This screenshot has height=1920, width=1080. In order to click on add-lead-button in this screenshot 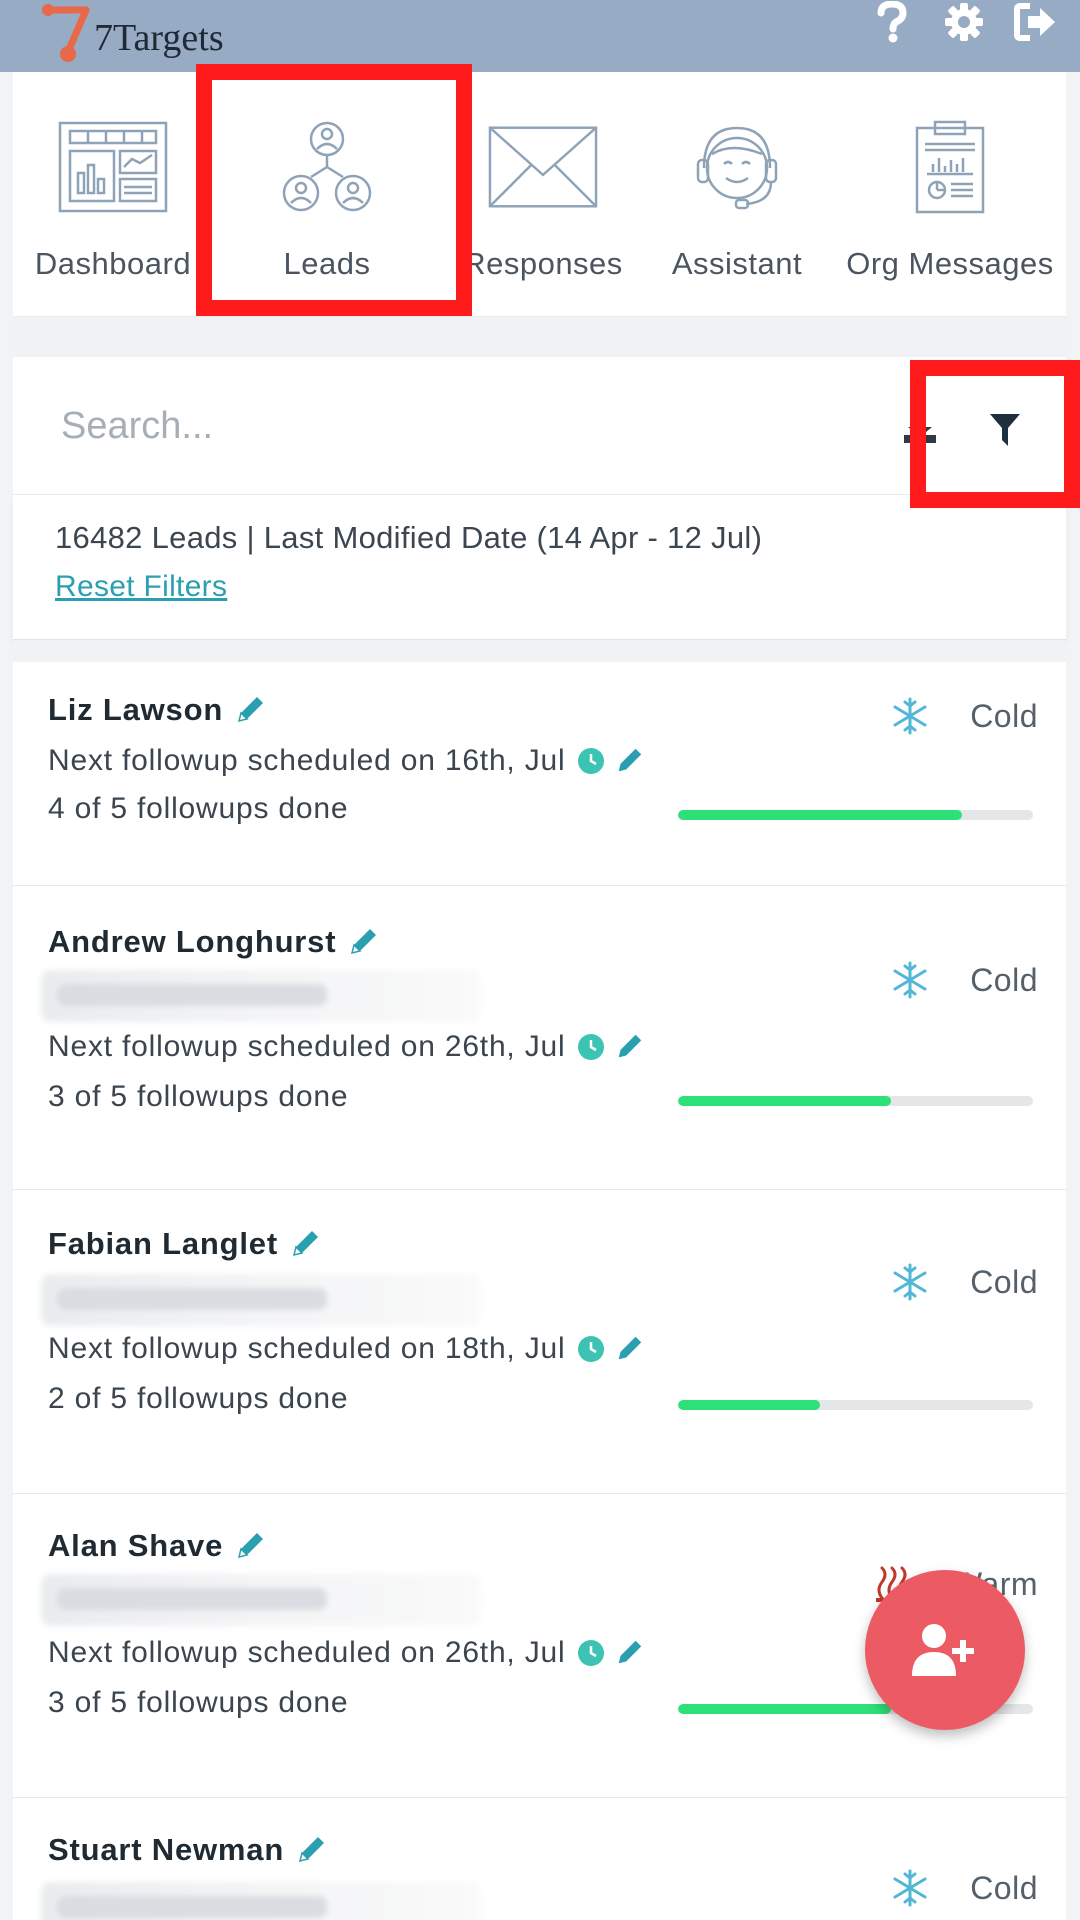, I will do `click(945, 1650)`.